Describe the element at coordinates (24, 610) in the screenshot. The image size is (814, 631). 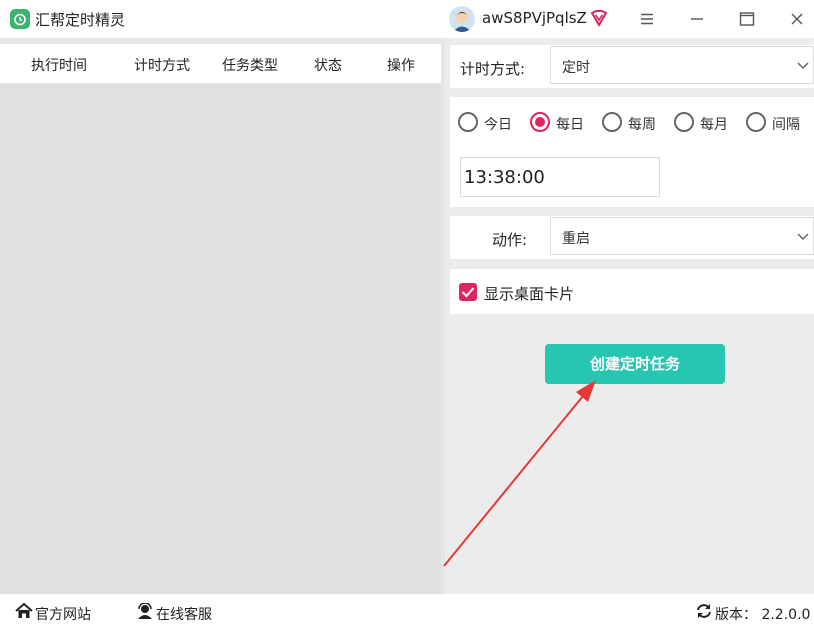
I see `home-icon` at that location.